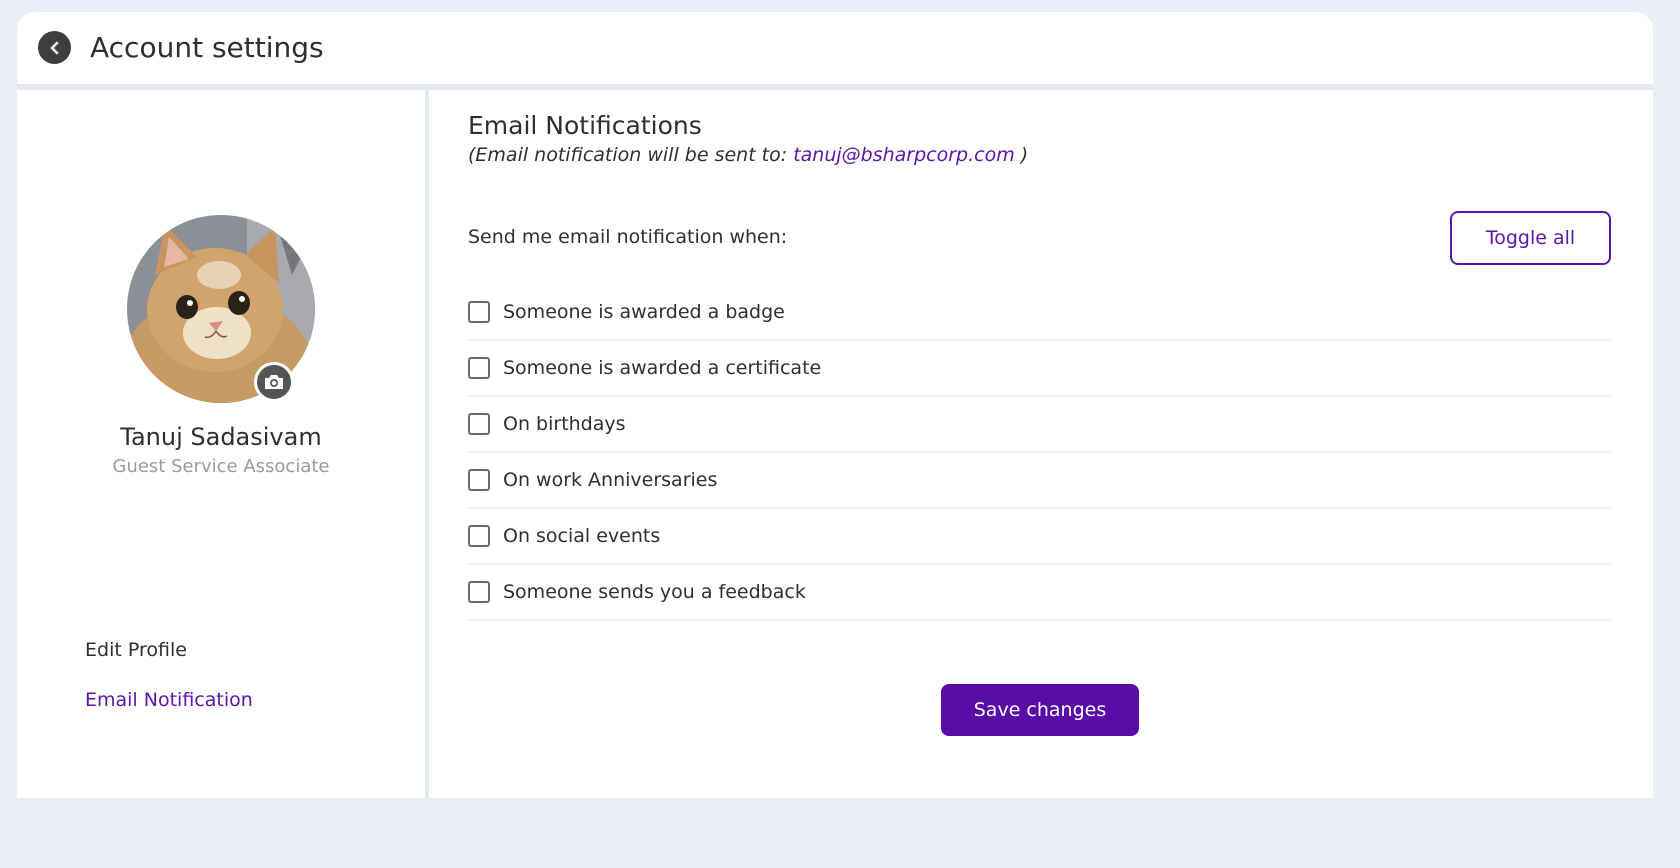 This screenshot has width=1680, height=868. I want to click on birthdays-checkbox, so click(479, 424).